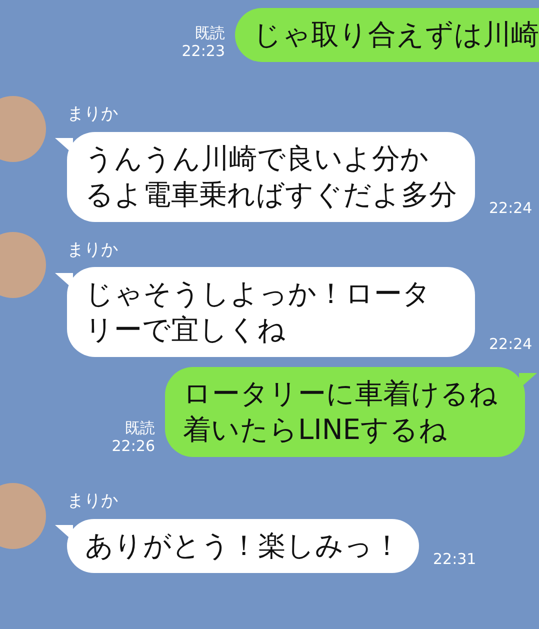  What do you see at coordinates (203, 51) in the screenshot?
I see `timestamp: 22:23` at bounding box center [203, 51].